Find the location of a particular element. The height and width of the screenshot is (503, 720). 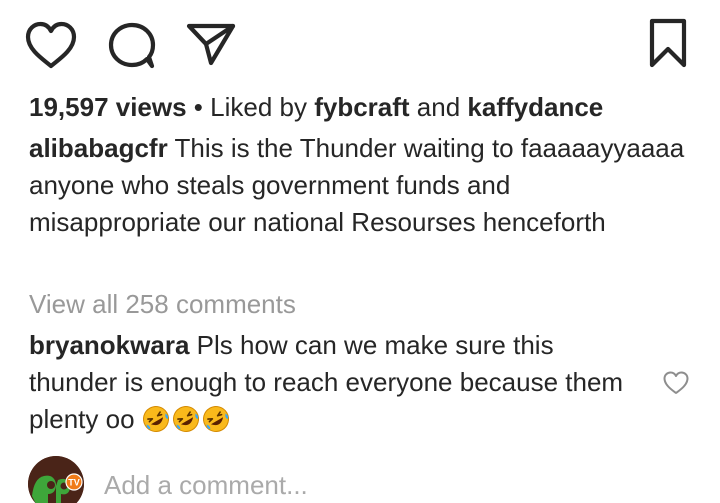

liked-by-label: Liked by is located at coordinates (262, 107).